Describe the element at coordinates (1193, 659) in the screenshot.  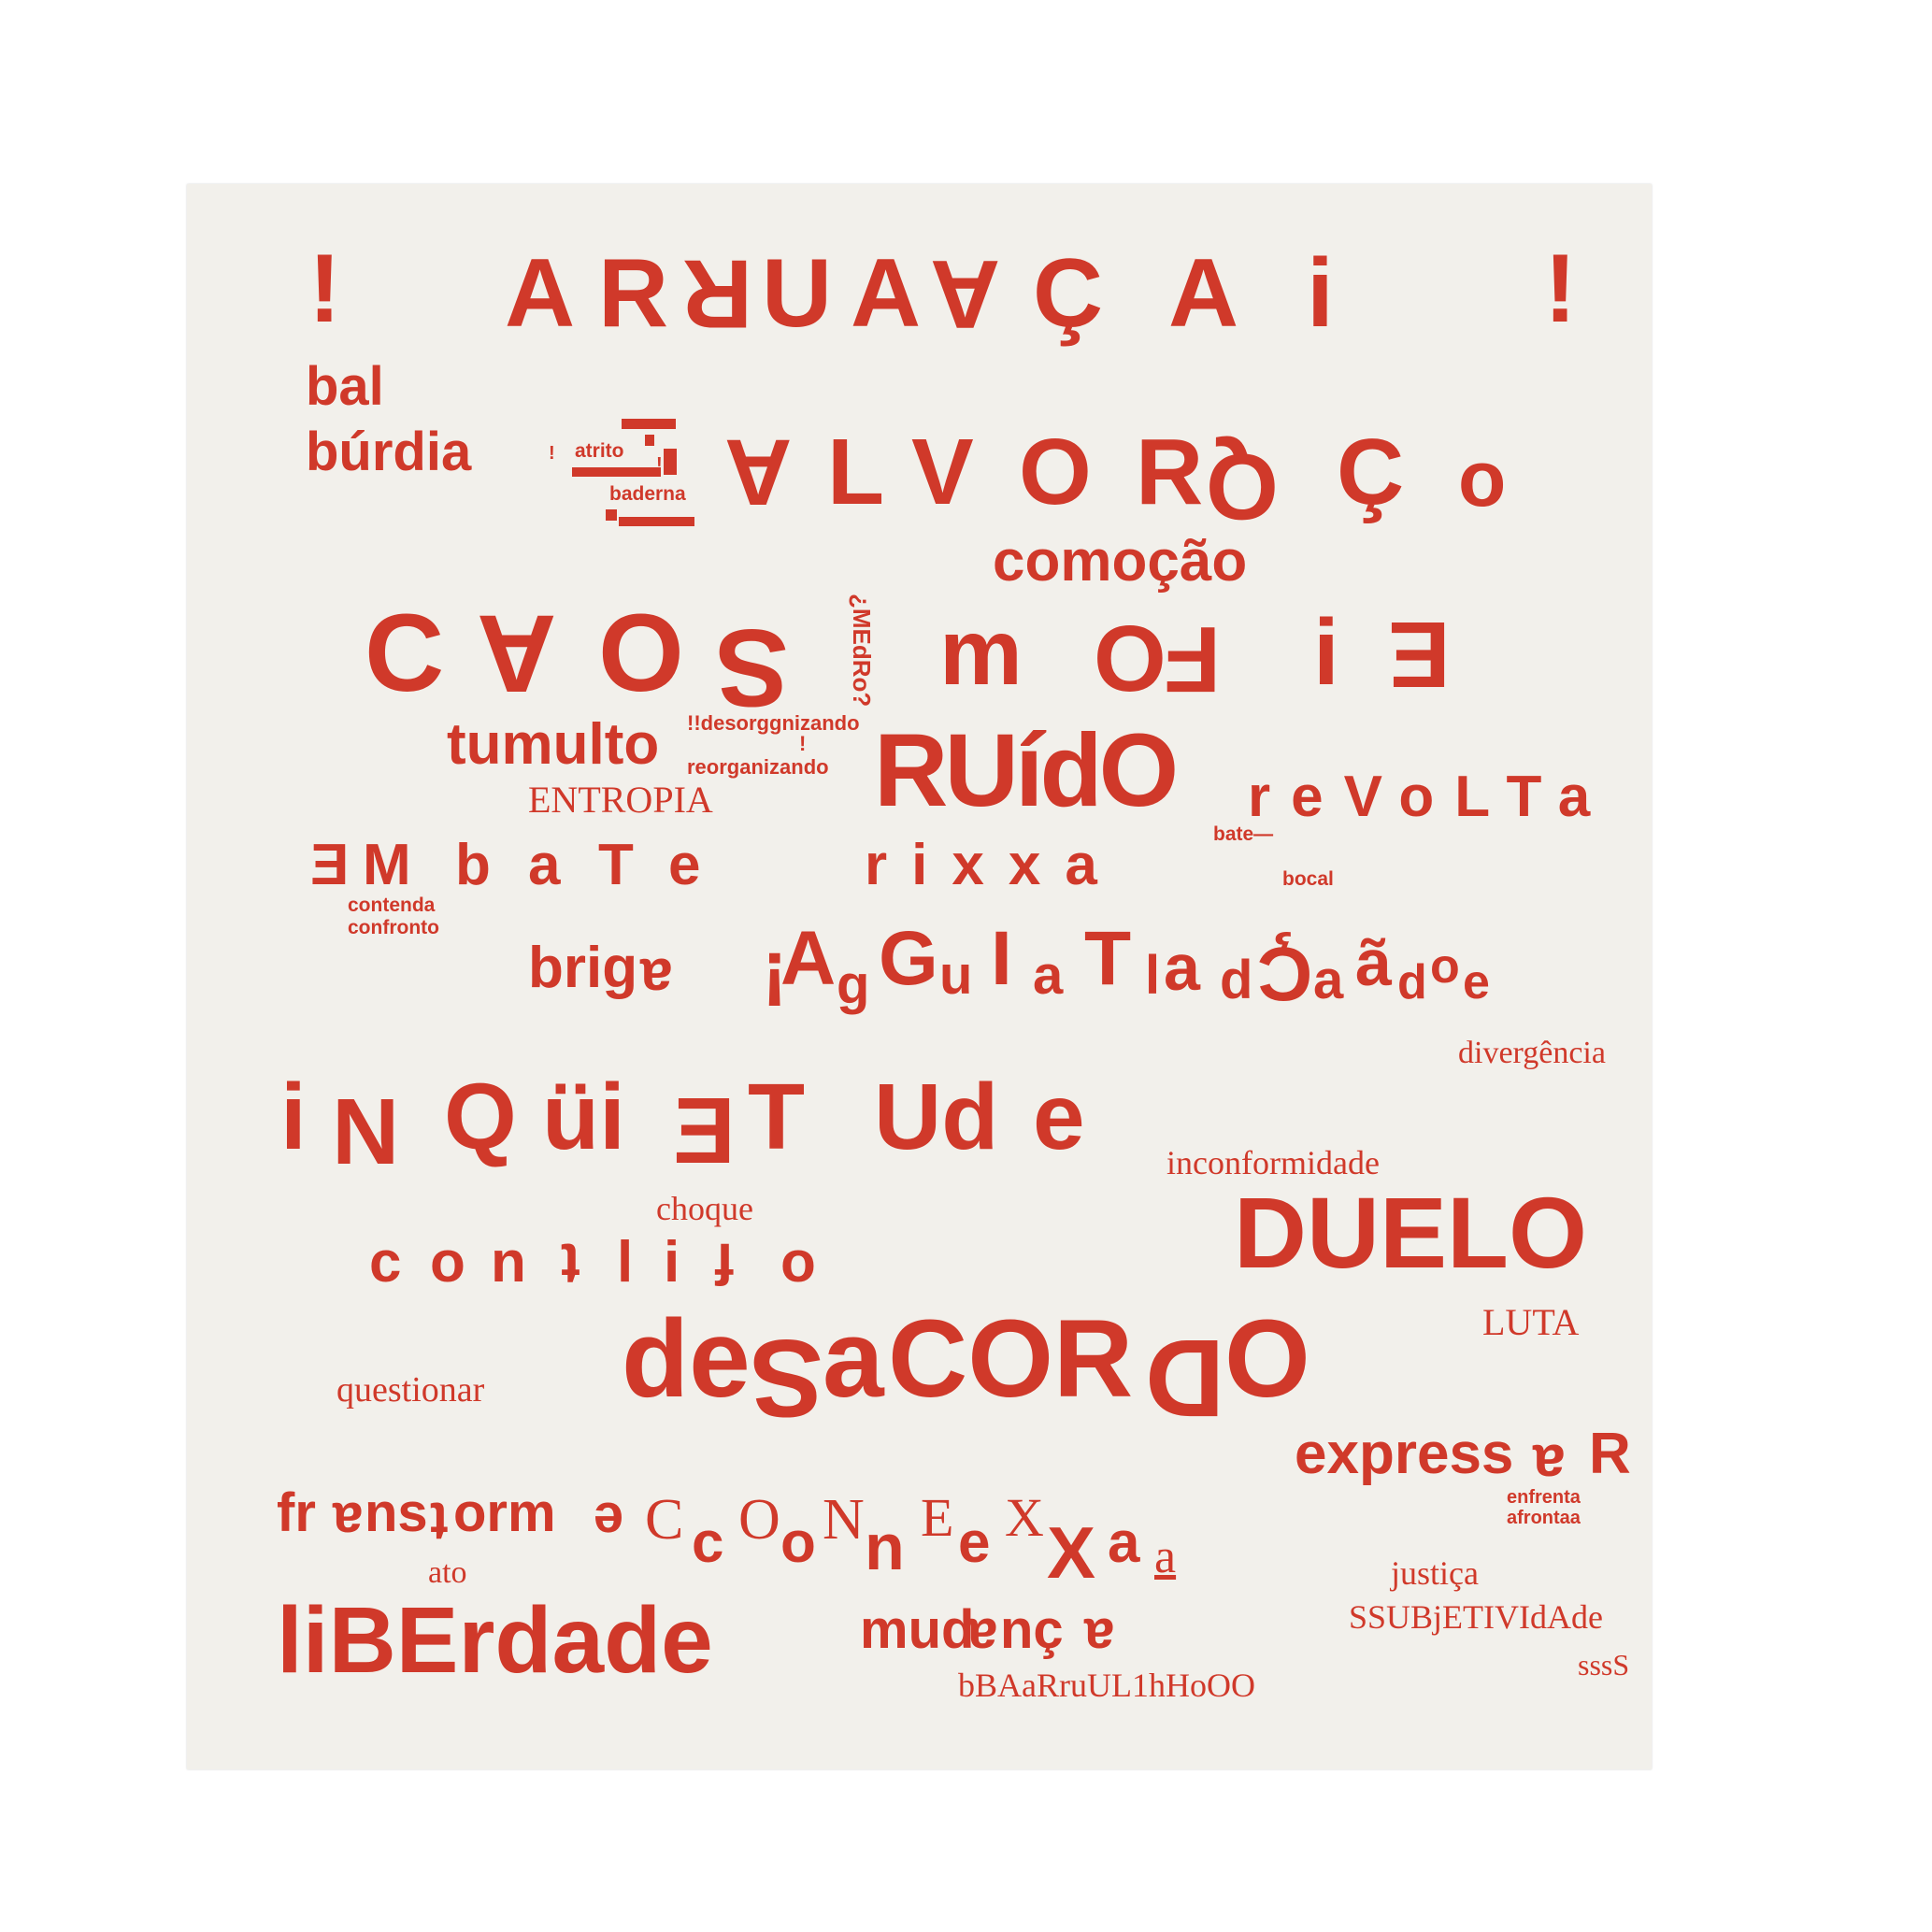
I see `art-word: F` at that location.